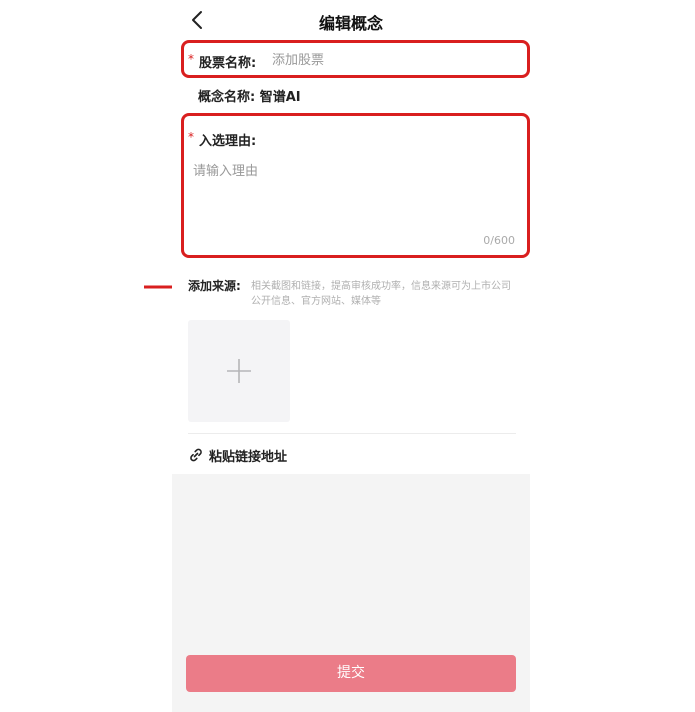  What do you see at coordinates (248, 457) in the screenshot?
I see `paste-link-label: 粘贴链接地址` at bounding box center [248, 457].